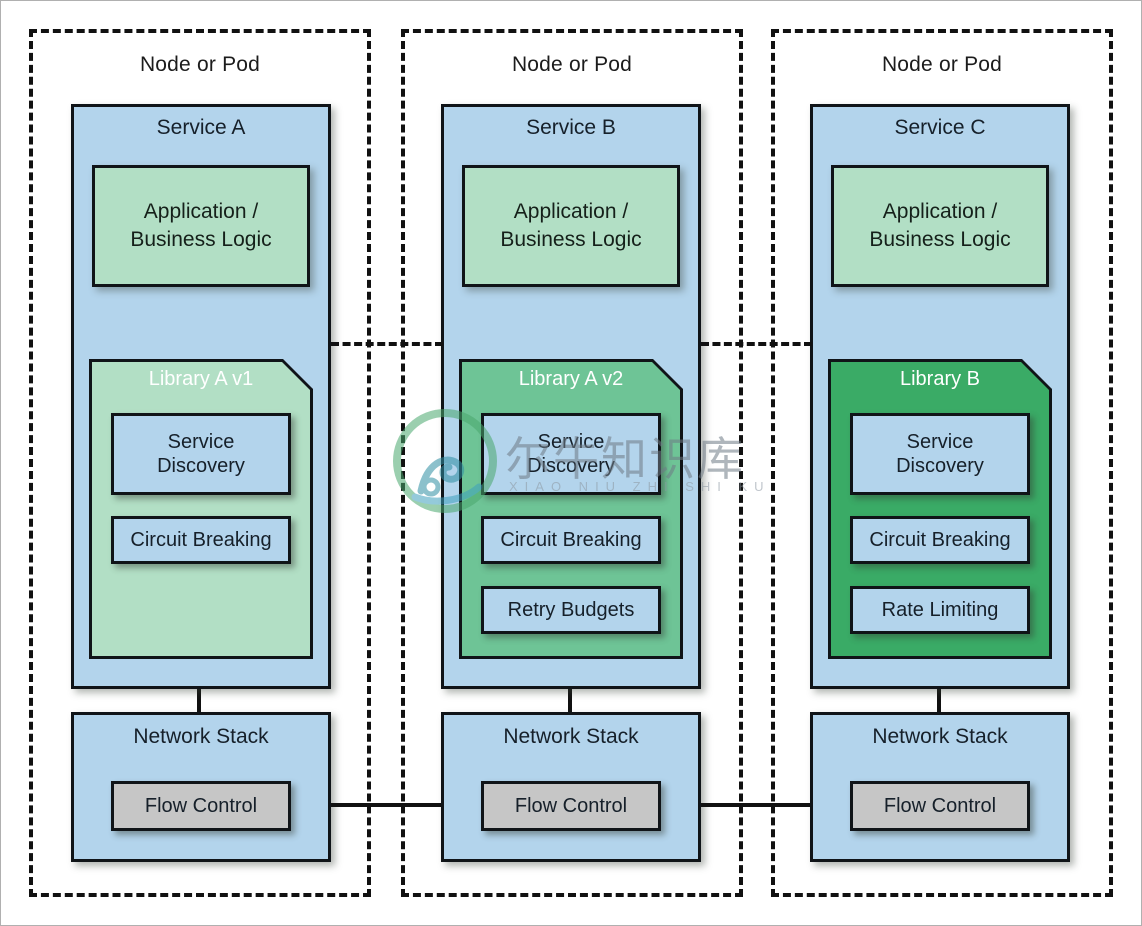 This screenshot has width=1142, height=926. Describe the element at coordinates (201, 454) in the screenshot. I see `feature-service-discovery-1: Service Discovery` at that location.